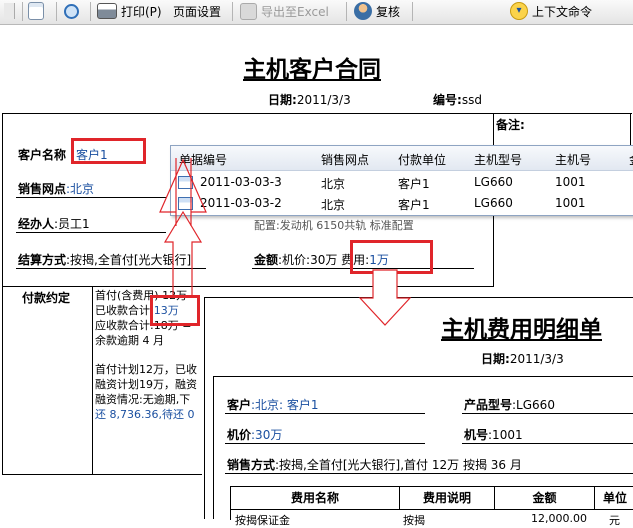 This screenshot has height=528, width=633. I want to click on down-arrow-icon, so click(385, 297).